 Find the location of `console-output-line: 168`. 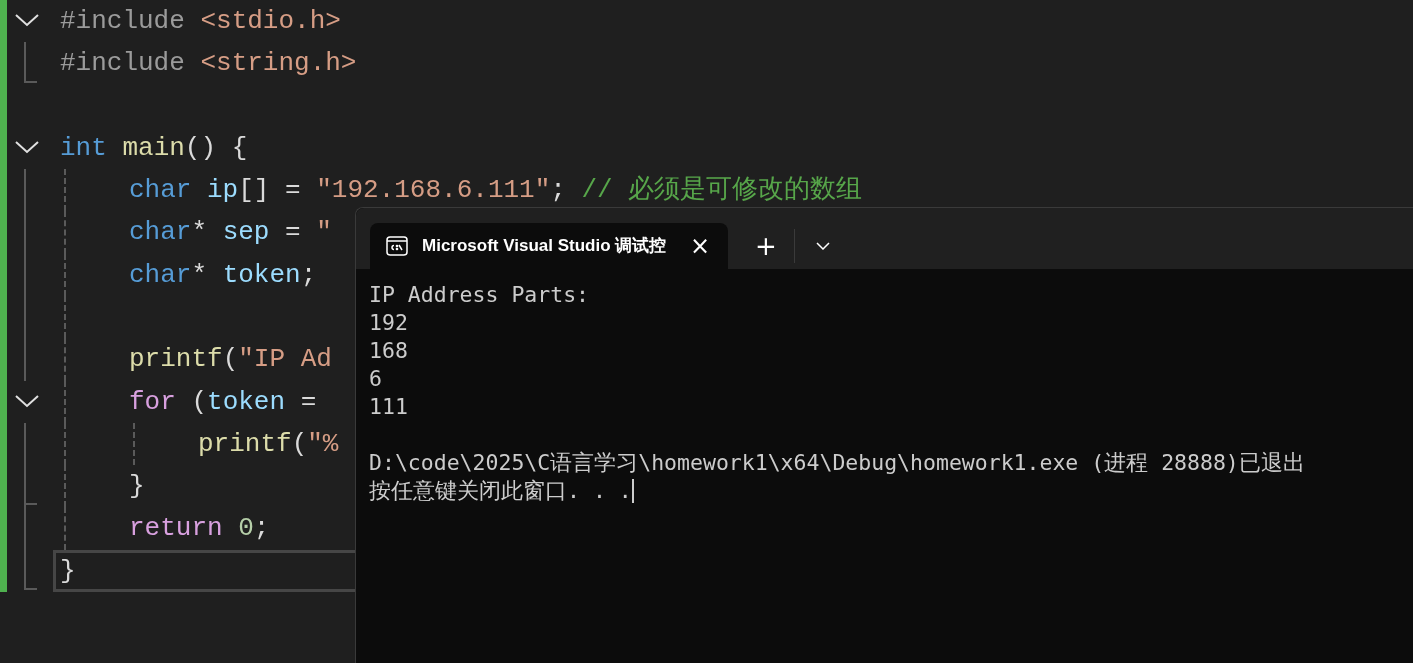

console-output-line: 168 is located at coordinates (388, 351).